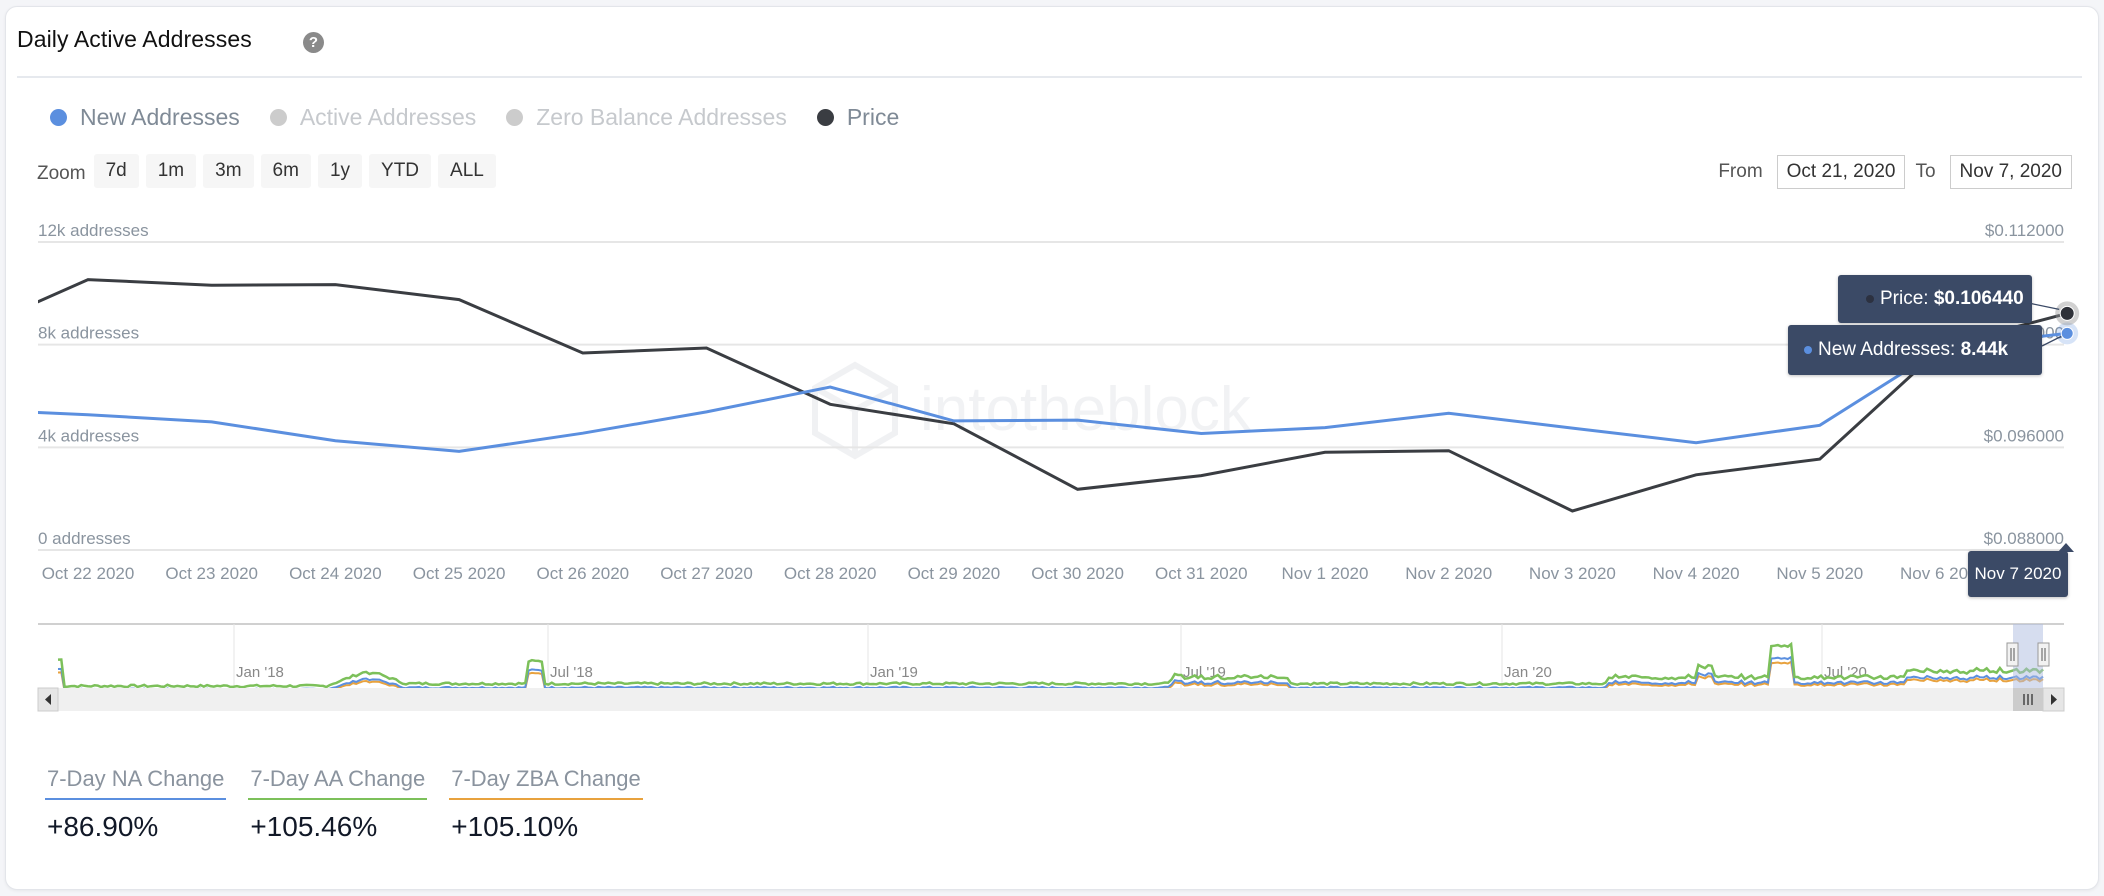 Image resolution: width=2104 pixels, height=896 pixels. I want to click on scrollbar-right-arrow, so click(2053, 699).